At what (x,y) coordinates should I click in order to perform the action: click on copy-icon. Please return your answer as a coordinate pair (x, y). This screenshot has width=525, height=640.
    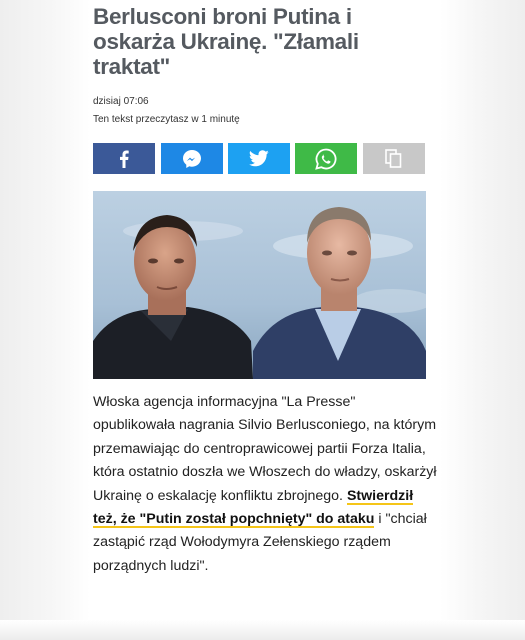
    Looking at the image, I should click on (393, 158).